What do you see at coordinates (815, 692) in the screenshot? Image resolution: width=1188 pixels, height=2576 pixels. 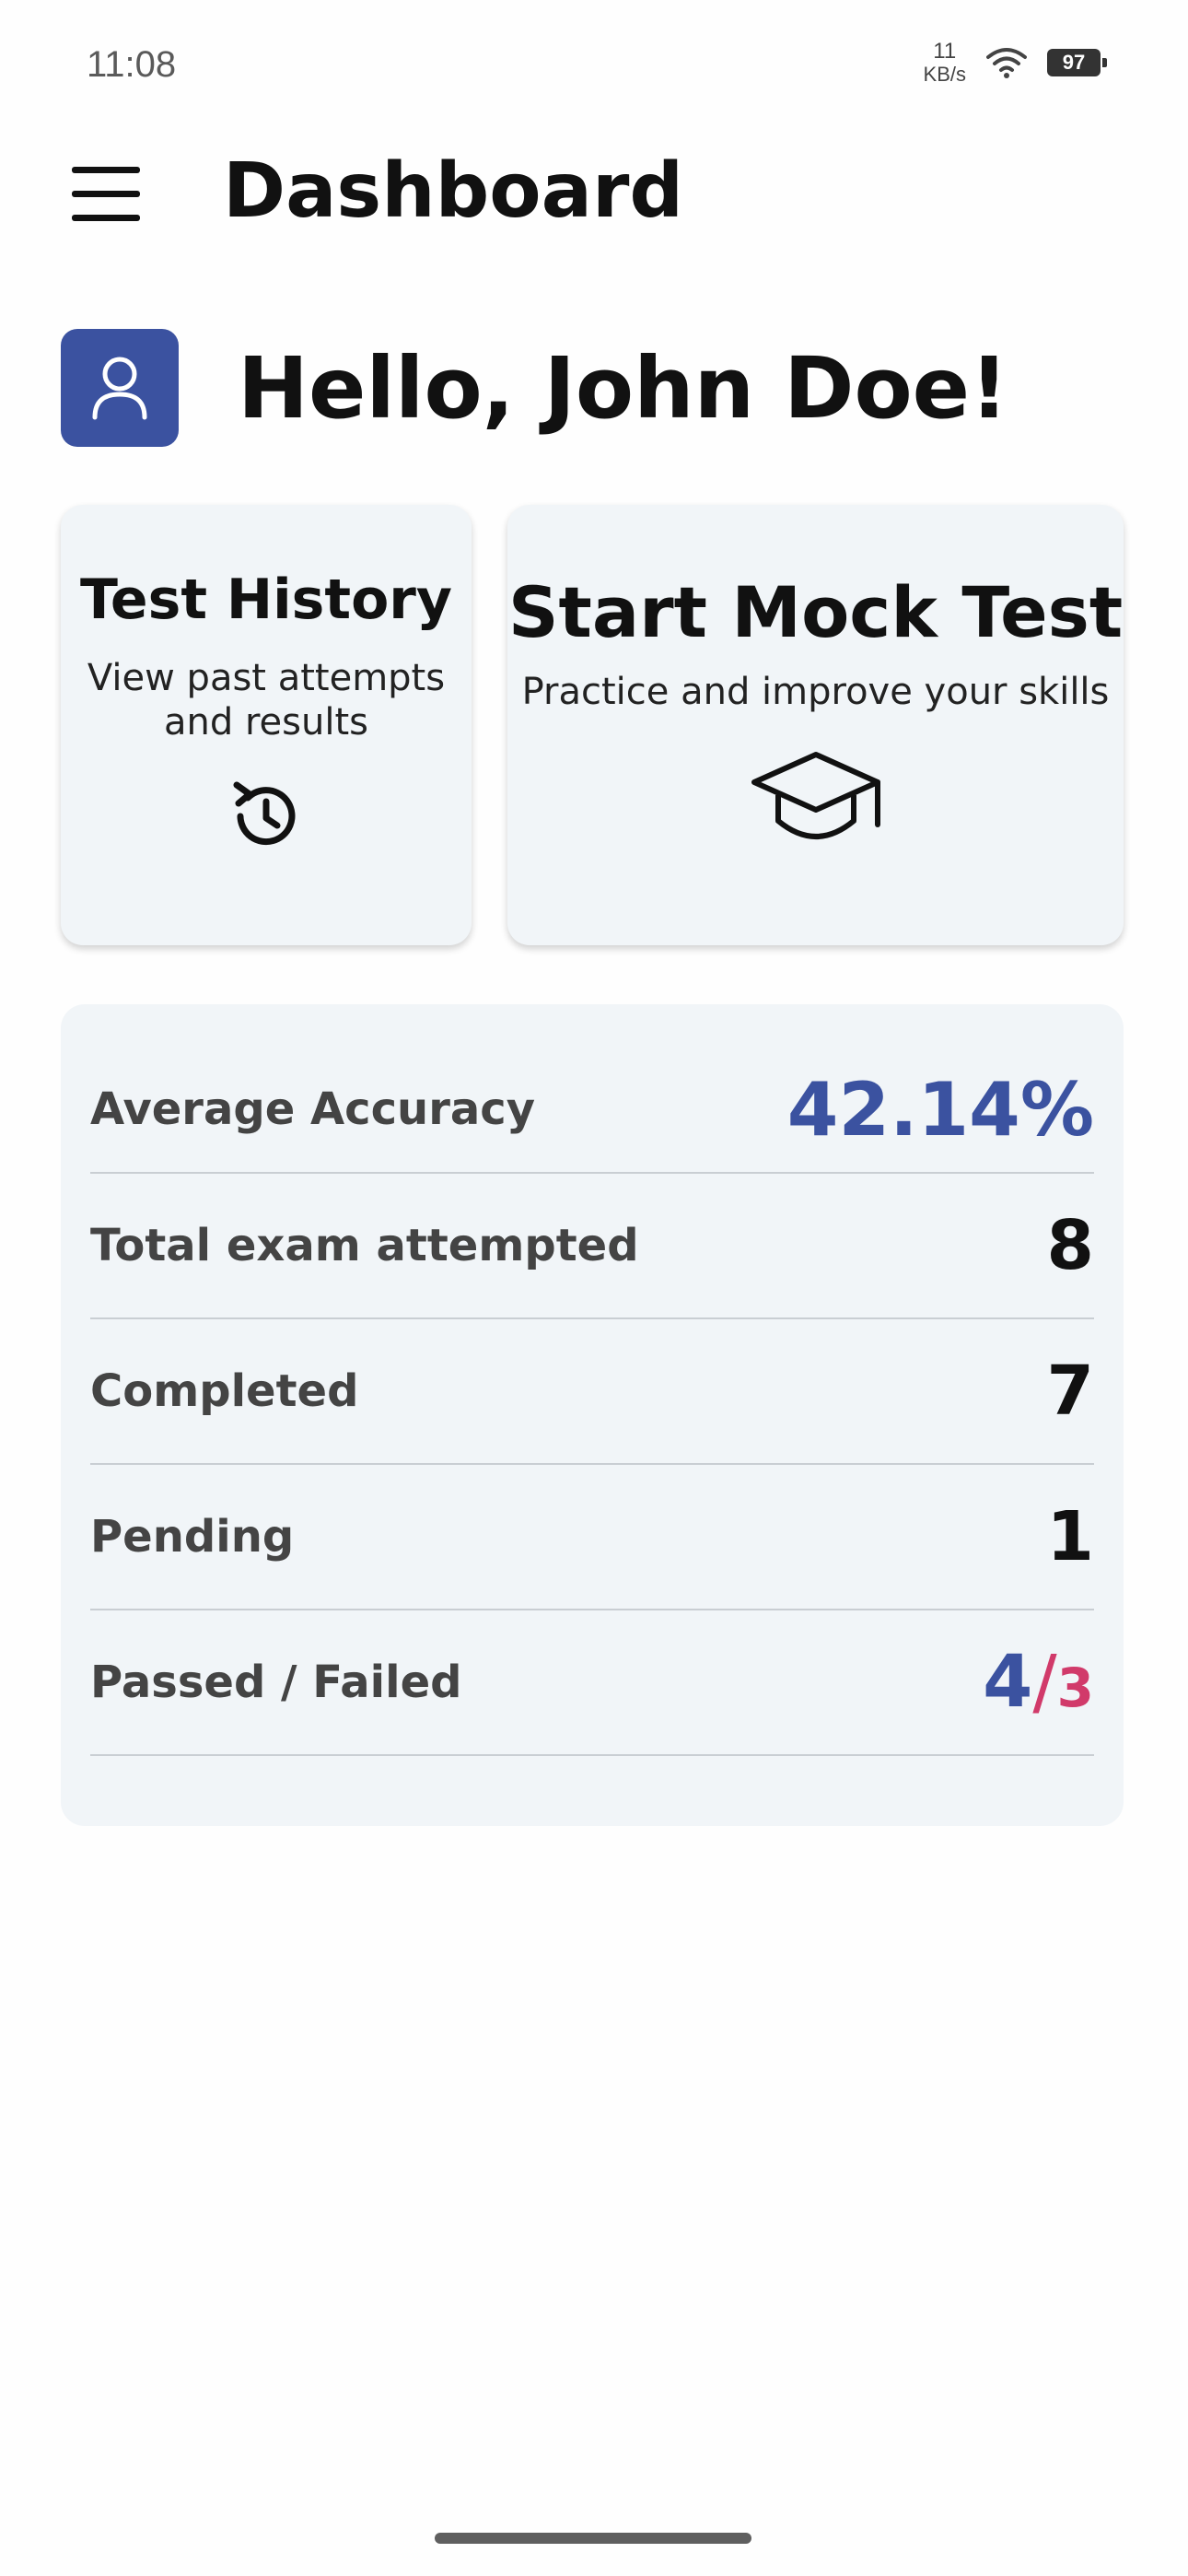 I see `start-mock-test-description: Practice and improve your skills` at bounding box center [815, 692].